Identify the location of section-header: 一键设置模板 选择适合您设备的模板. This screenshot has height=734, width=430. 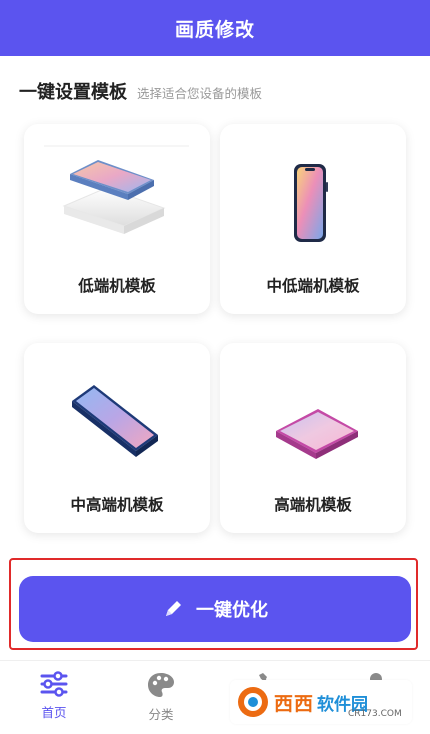
(140, 91).